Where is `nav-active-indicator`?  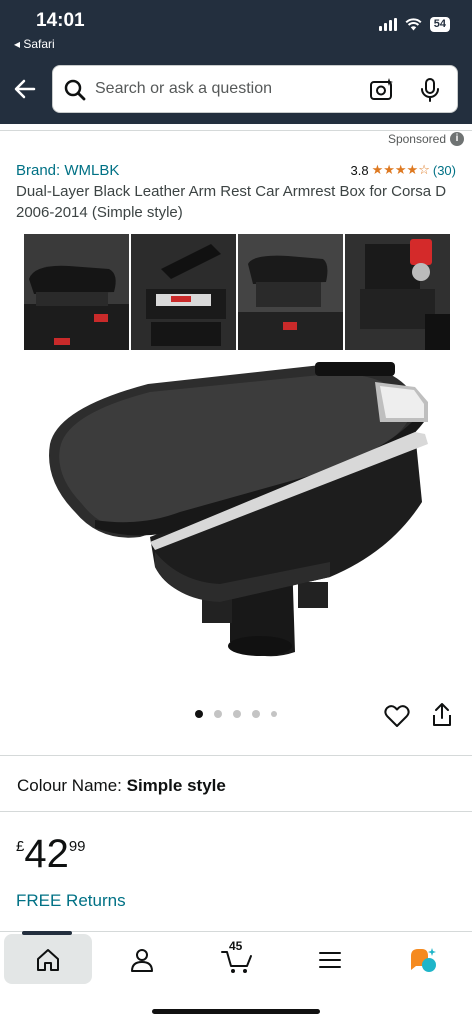
nav-active-indicator is located at coordinates (47, 933).